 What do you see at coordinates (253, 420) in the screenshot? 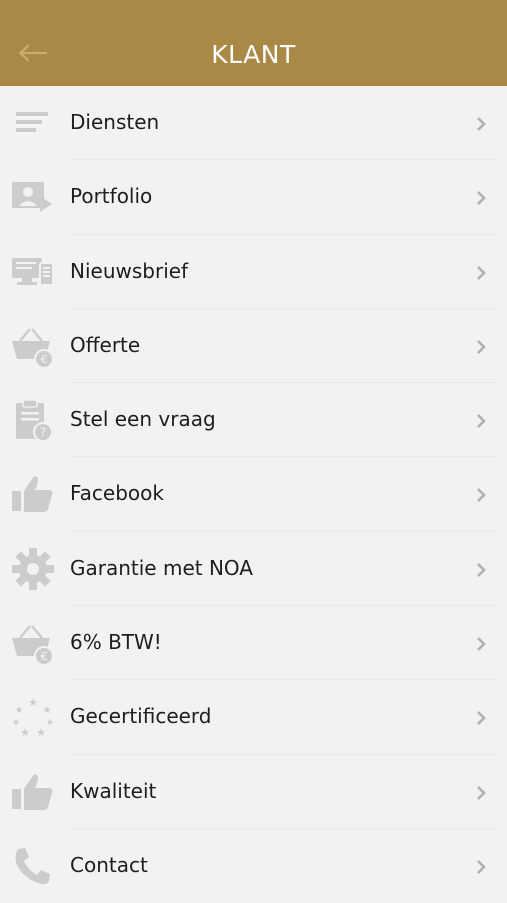
I see `menu-item-stel-een-vraag: ? Stel een vraag` at bounding box center [253, 420].